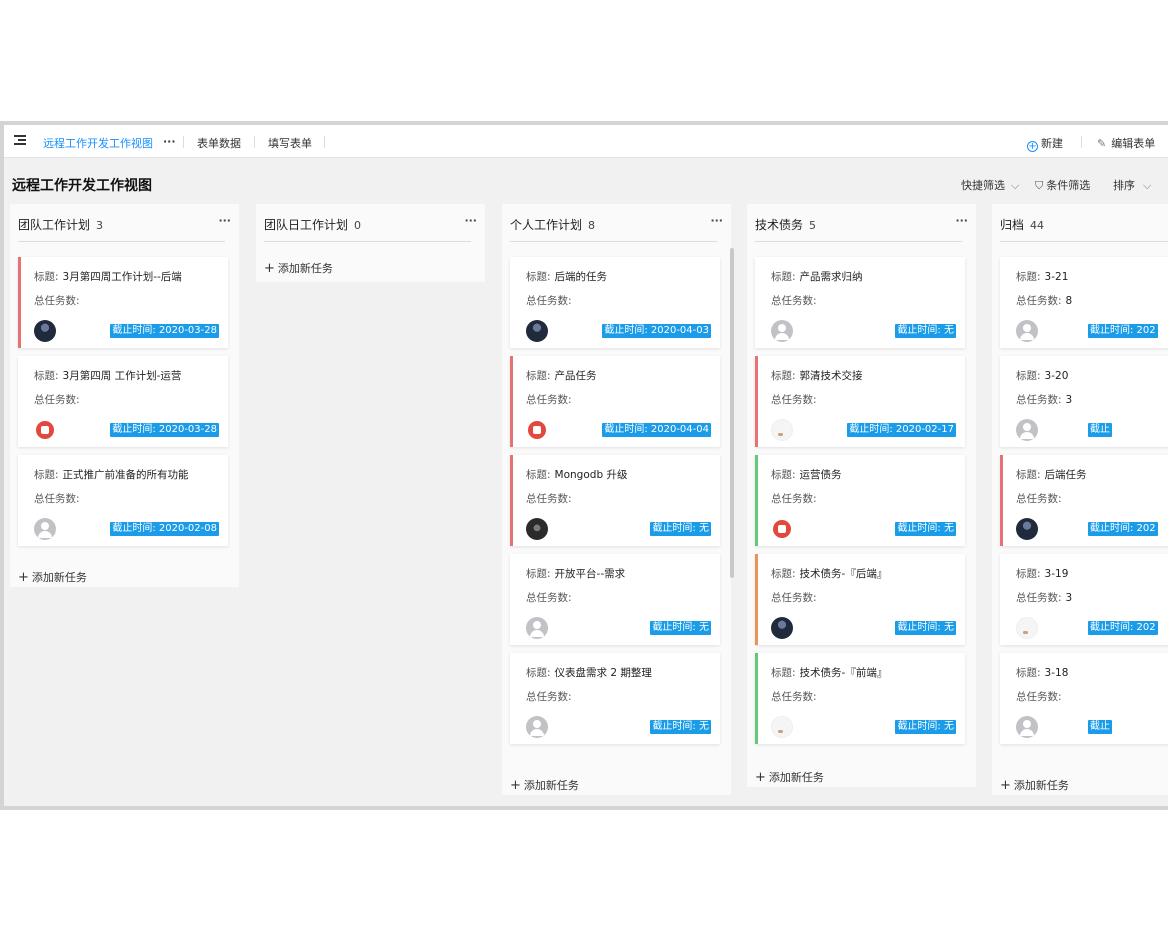  I want to click on tab-fill-form: 填写表单, so click(290, 143).